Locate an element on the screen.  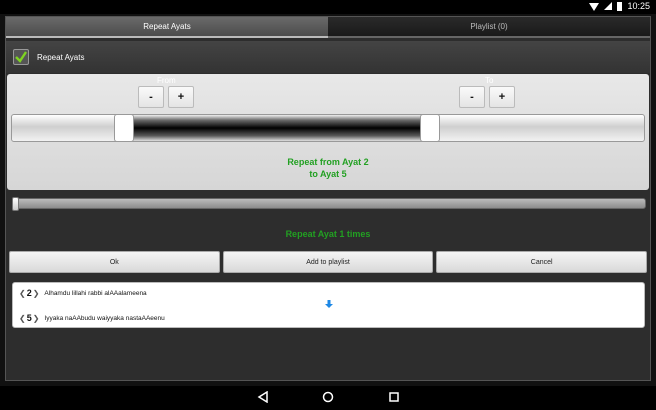
from-label: From is located at coordinates (166, 80).